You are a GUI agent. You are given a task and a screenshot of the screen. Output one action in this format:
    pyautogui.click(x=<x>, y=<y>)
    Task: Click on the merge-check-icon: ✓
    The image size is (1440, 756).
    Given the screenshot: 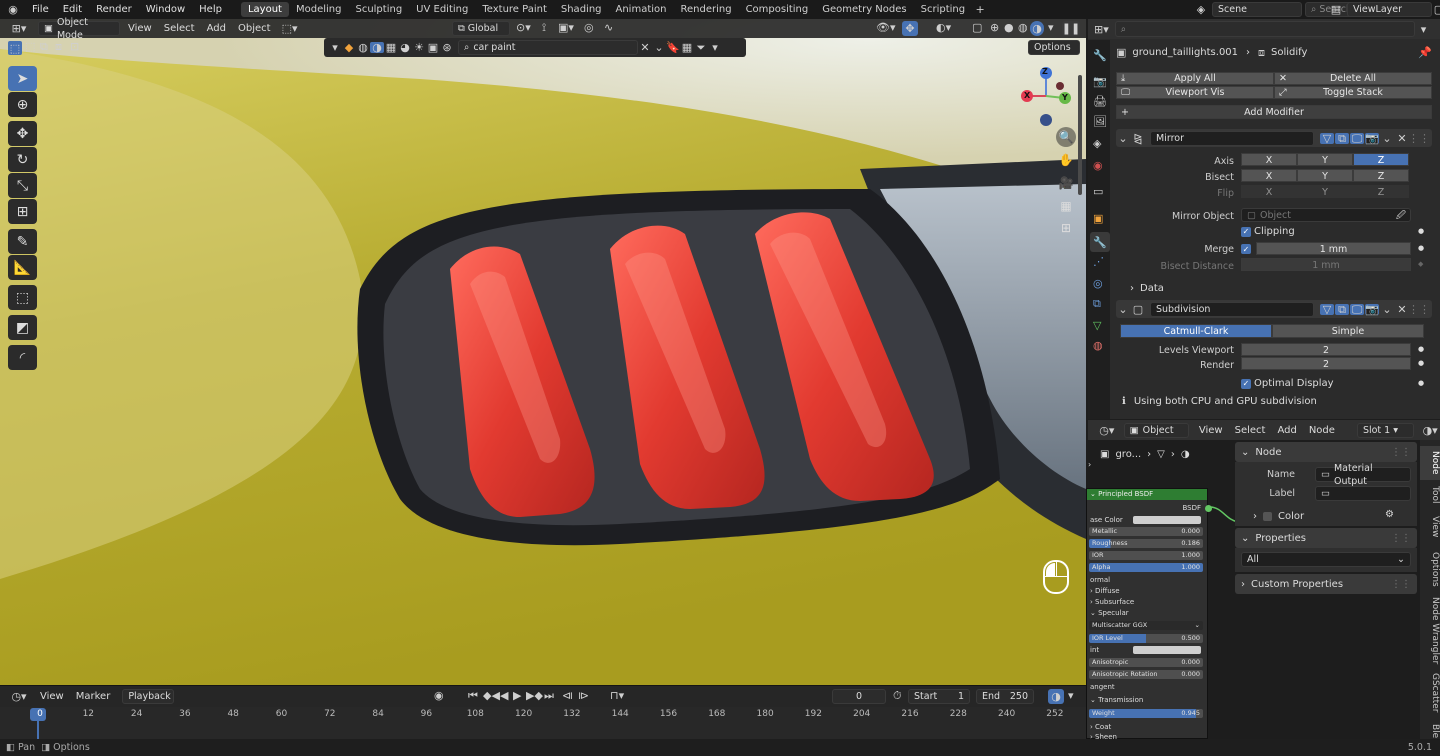 What is the action you would take?
    pyautogui.click(x=1246, y=249)
    